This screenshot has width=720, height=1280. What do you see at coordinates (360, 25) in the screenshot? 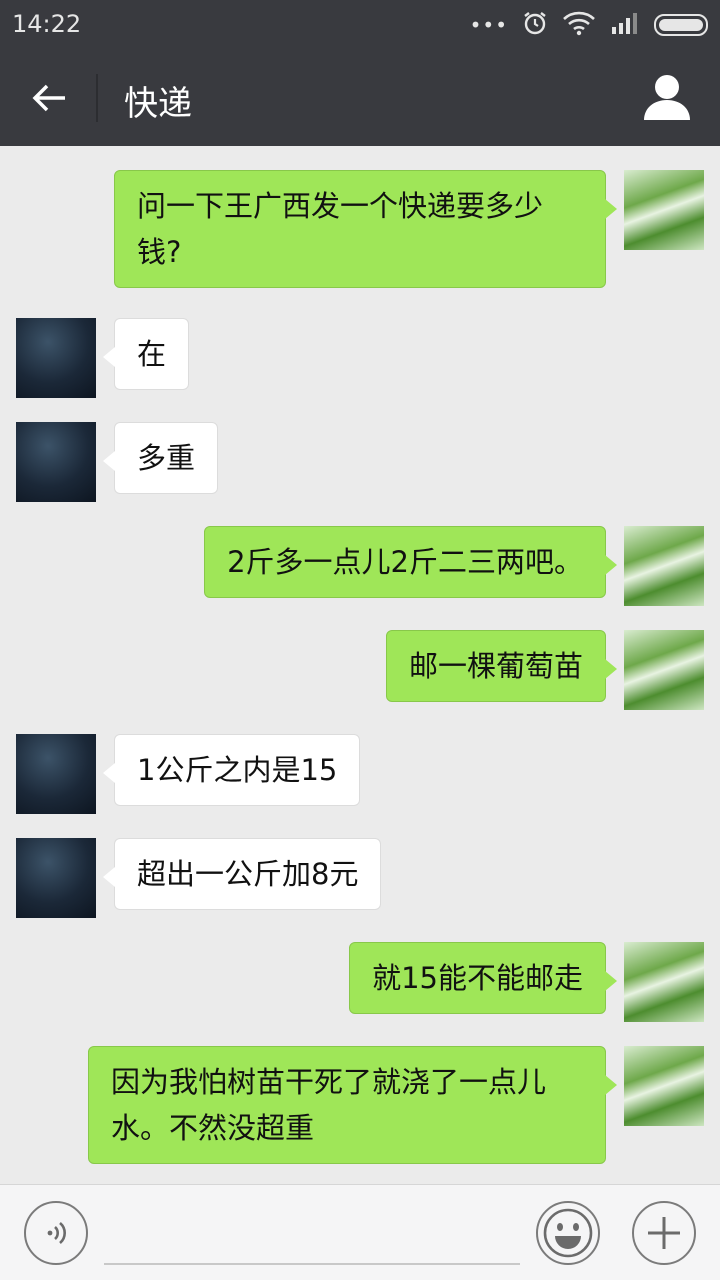
I see `status-bar: 14:22 •••` at bounding box center [360, 25].